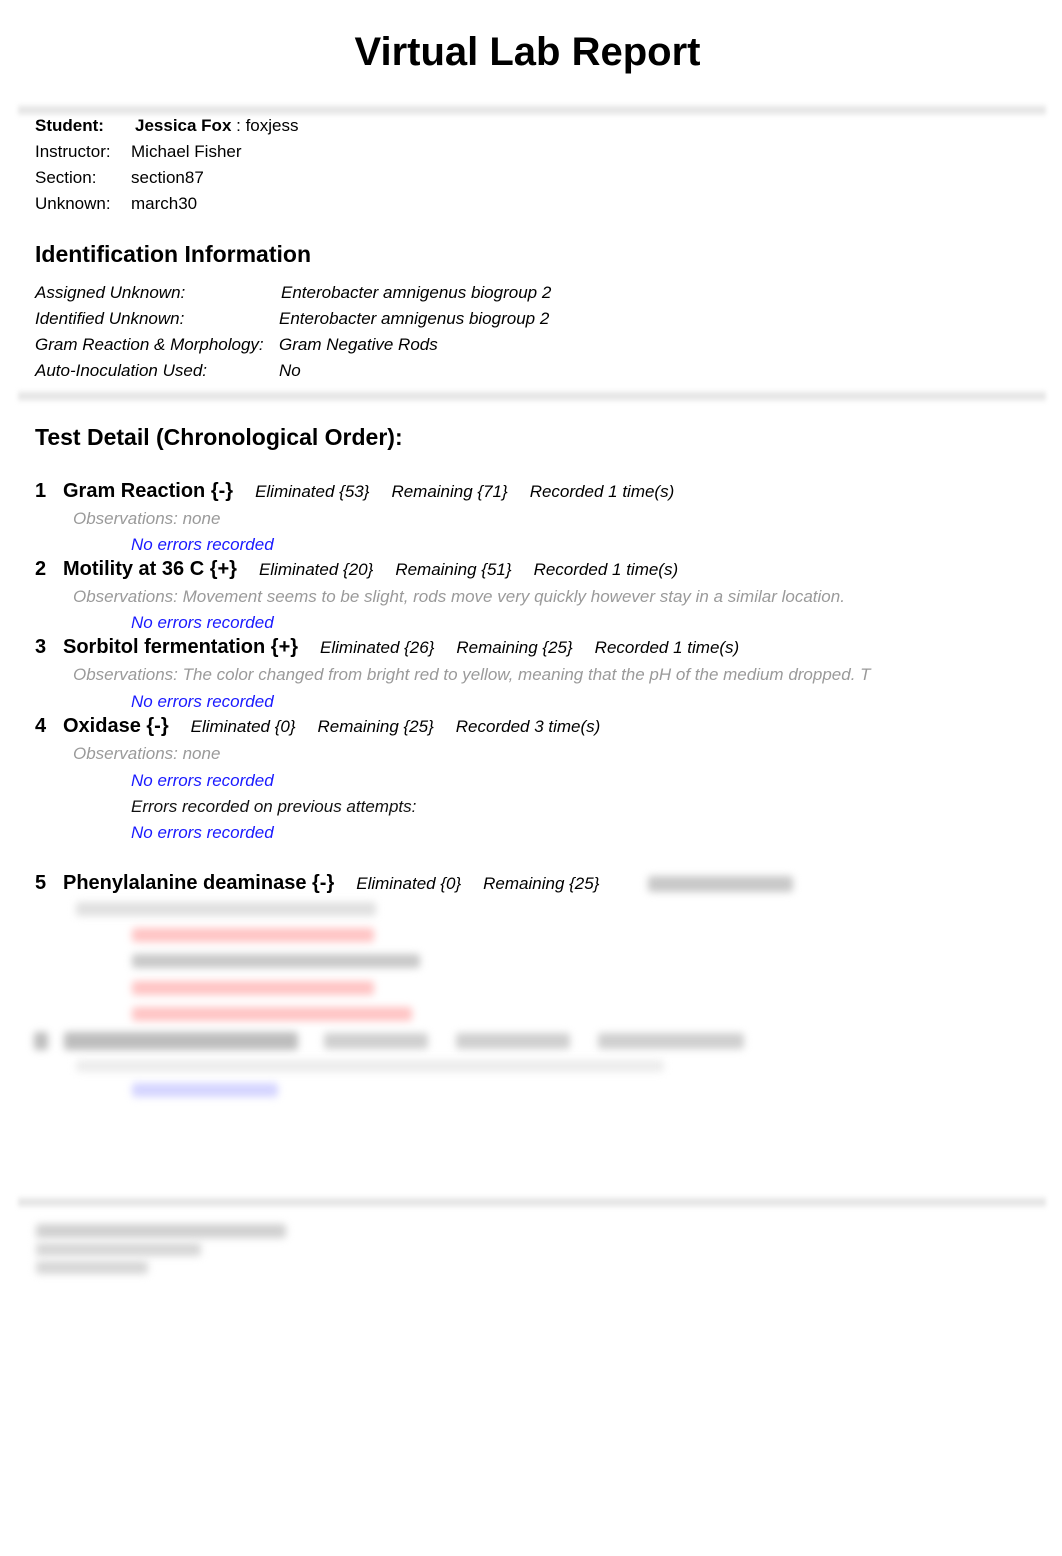 The width and height of the screenshot is (1062, 1556). Describe the element at coordinates (41, 726) in the screenshot. I see `test-number: 4` at that location.